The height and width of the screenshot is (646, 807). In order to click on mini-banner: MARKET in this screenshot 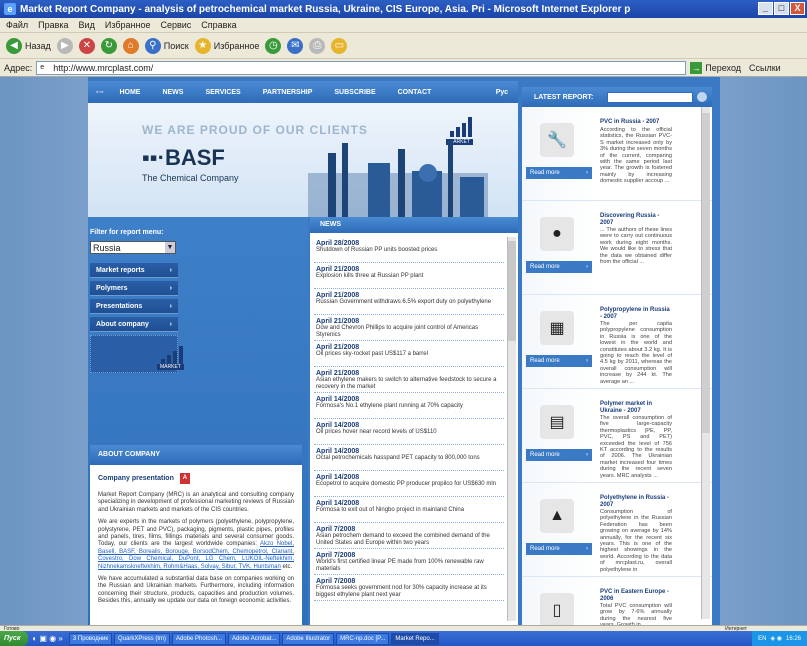, I will do `click(137, 354)`.